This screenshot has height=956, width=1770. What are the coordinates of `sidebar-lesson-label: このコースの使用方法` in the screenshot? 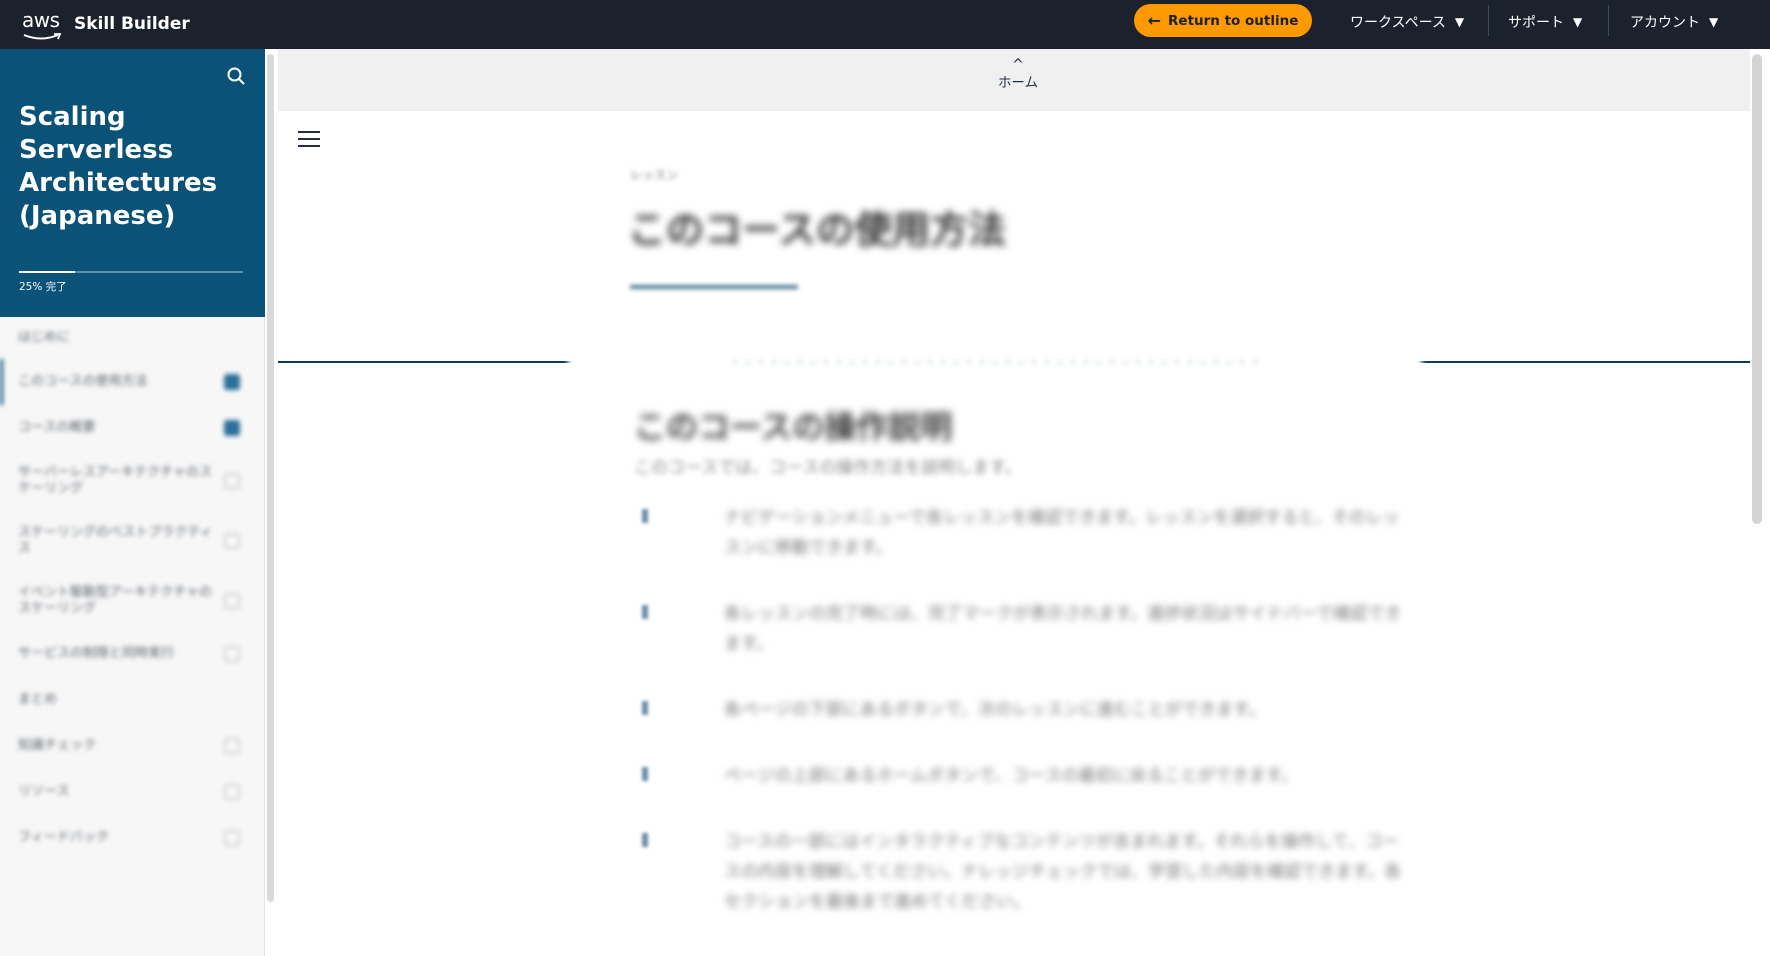 It's located at (83, 381).